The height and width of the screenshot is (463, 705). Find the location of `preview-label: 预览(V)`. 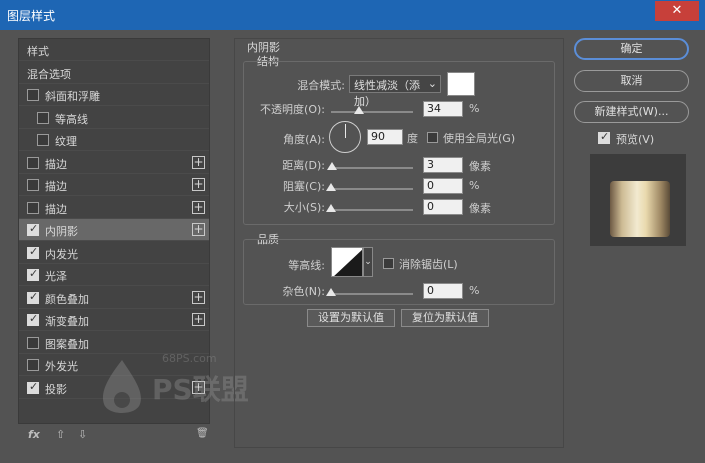

preview-label: 预览(V) is located at coordinates (635, 139).